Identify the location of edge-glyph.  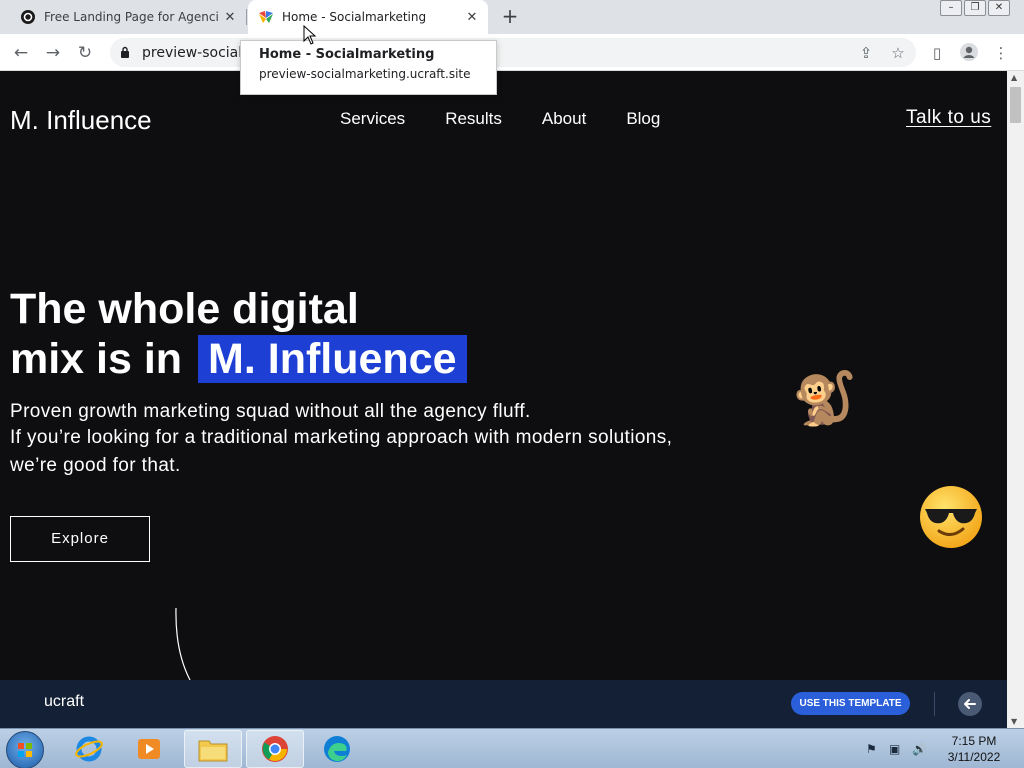
(337, 749).